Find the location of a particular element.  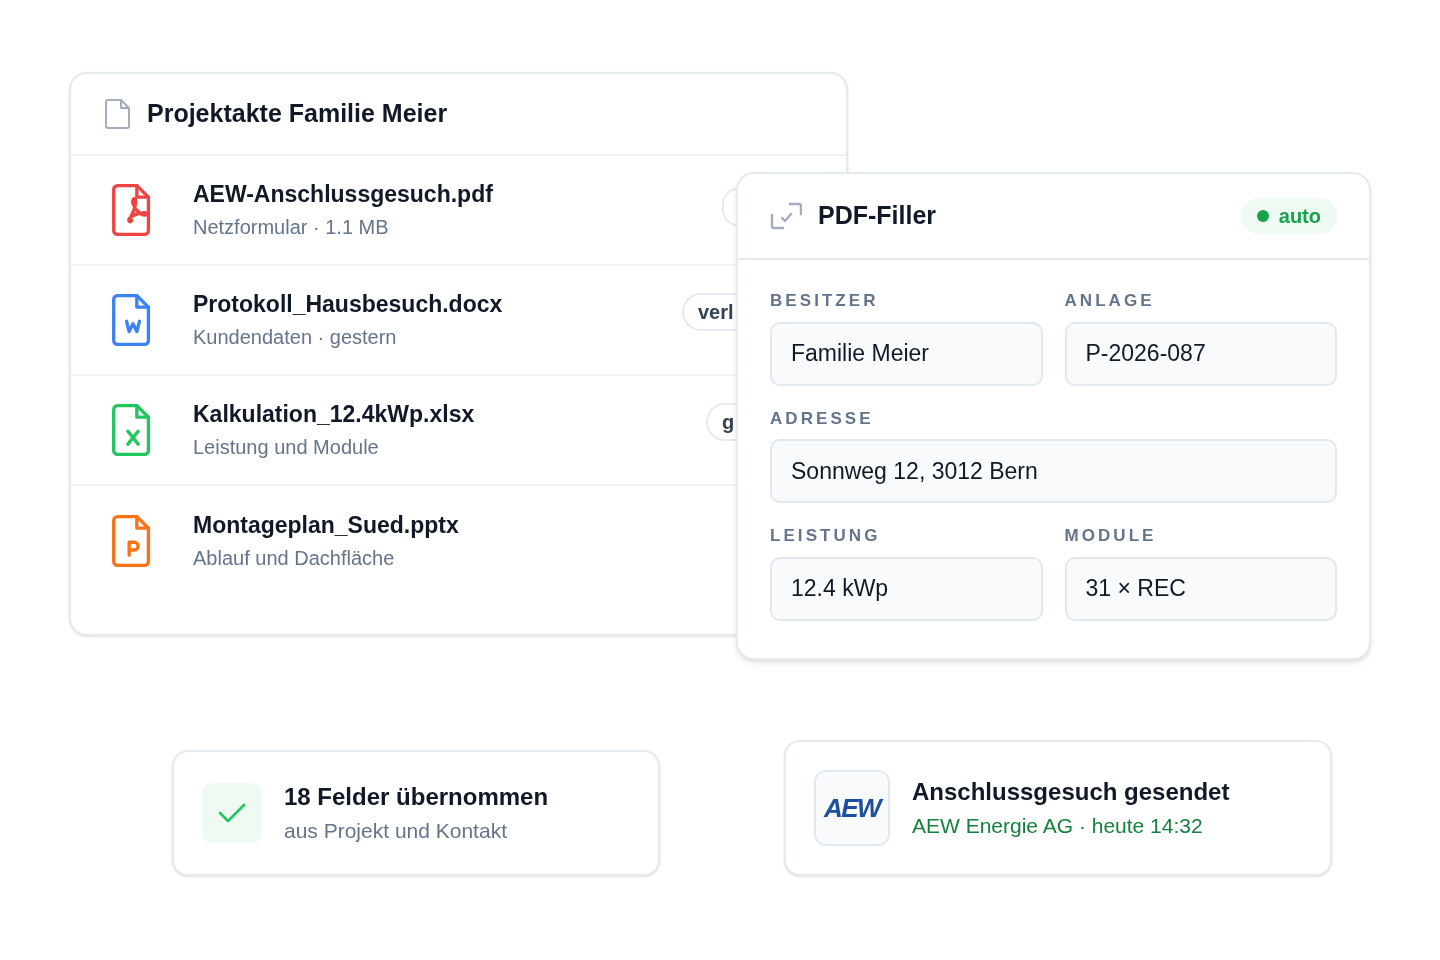

document-icon is located at coordinates (118, 114).